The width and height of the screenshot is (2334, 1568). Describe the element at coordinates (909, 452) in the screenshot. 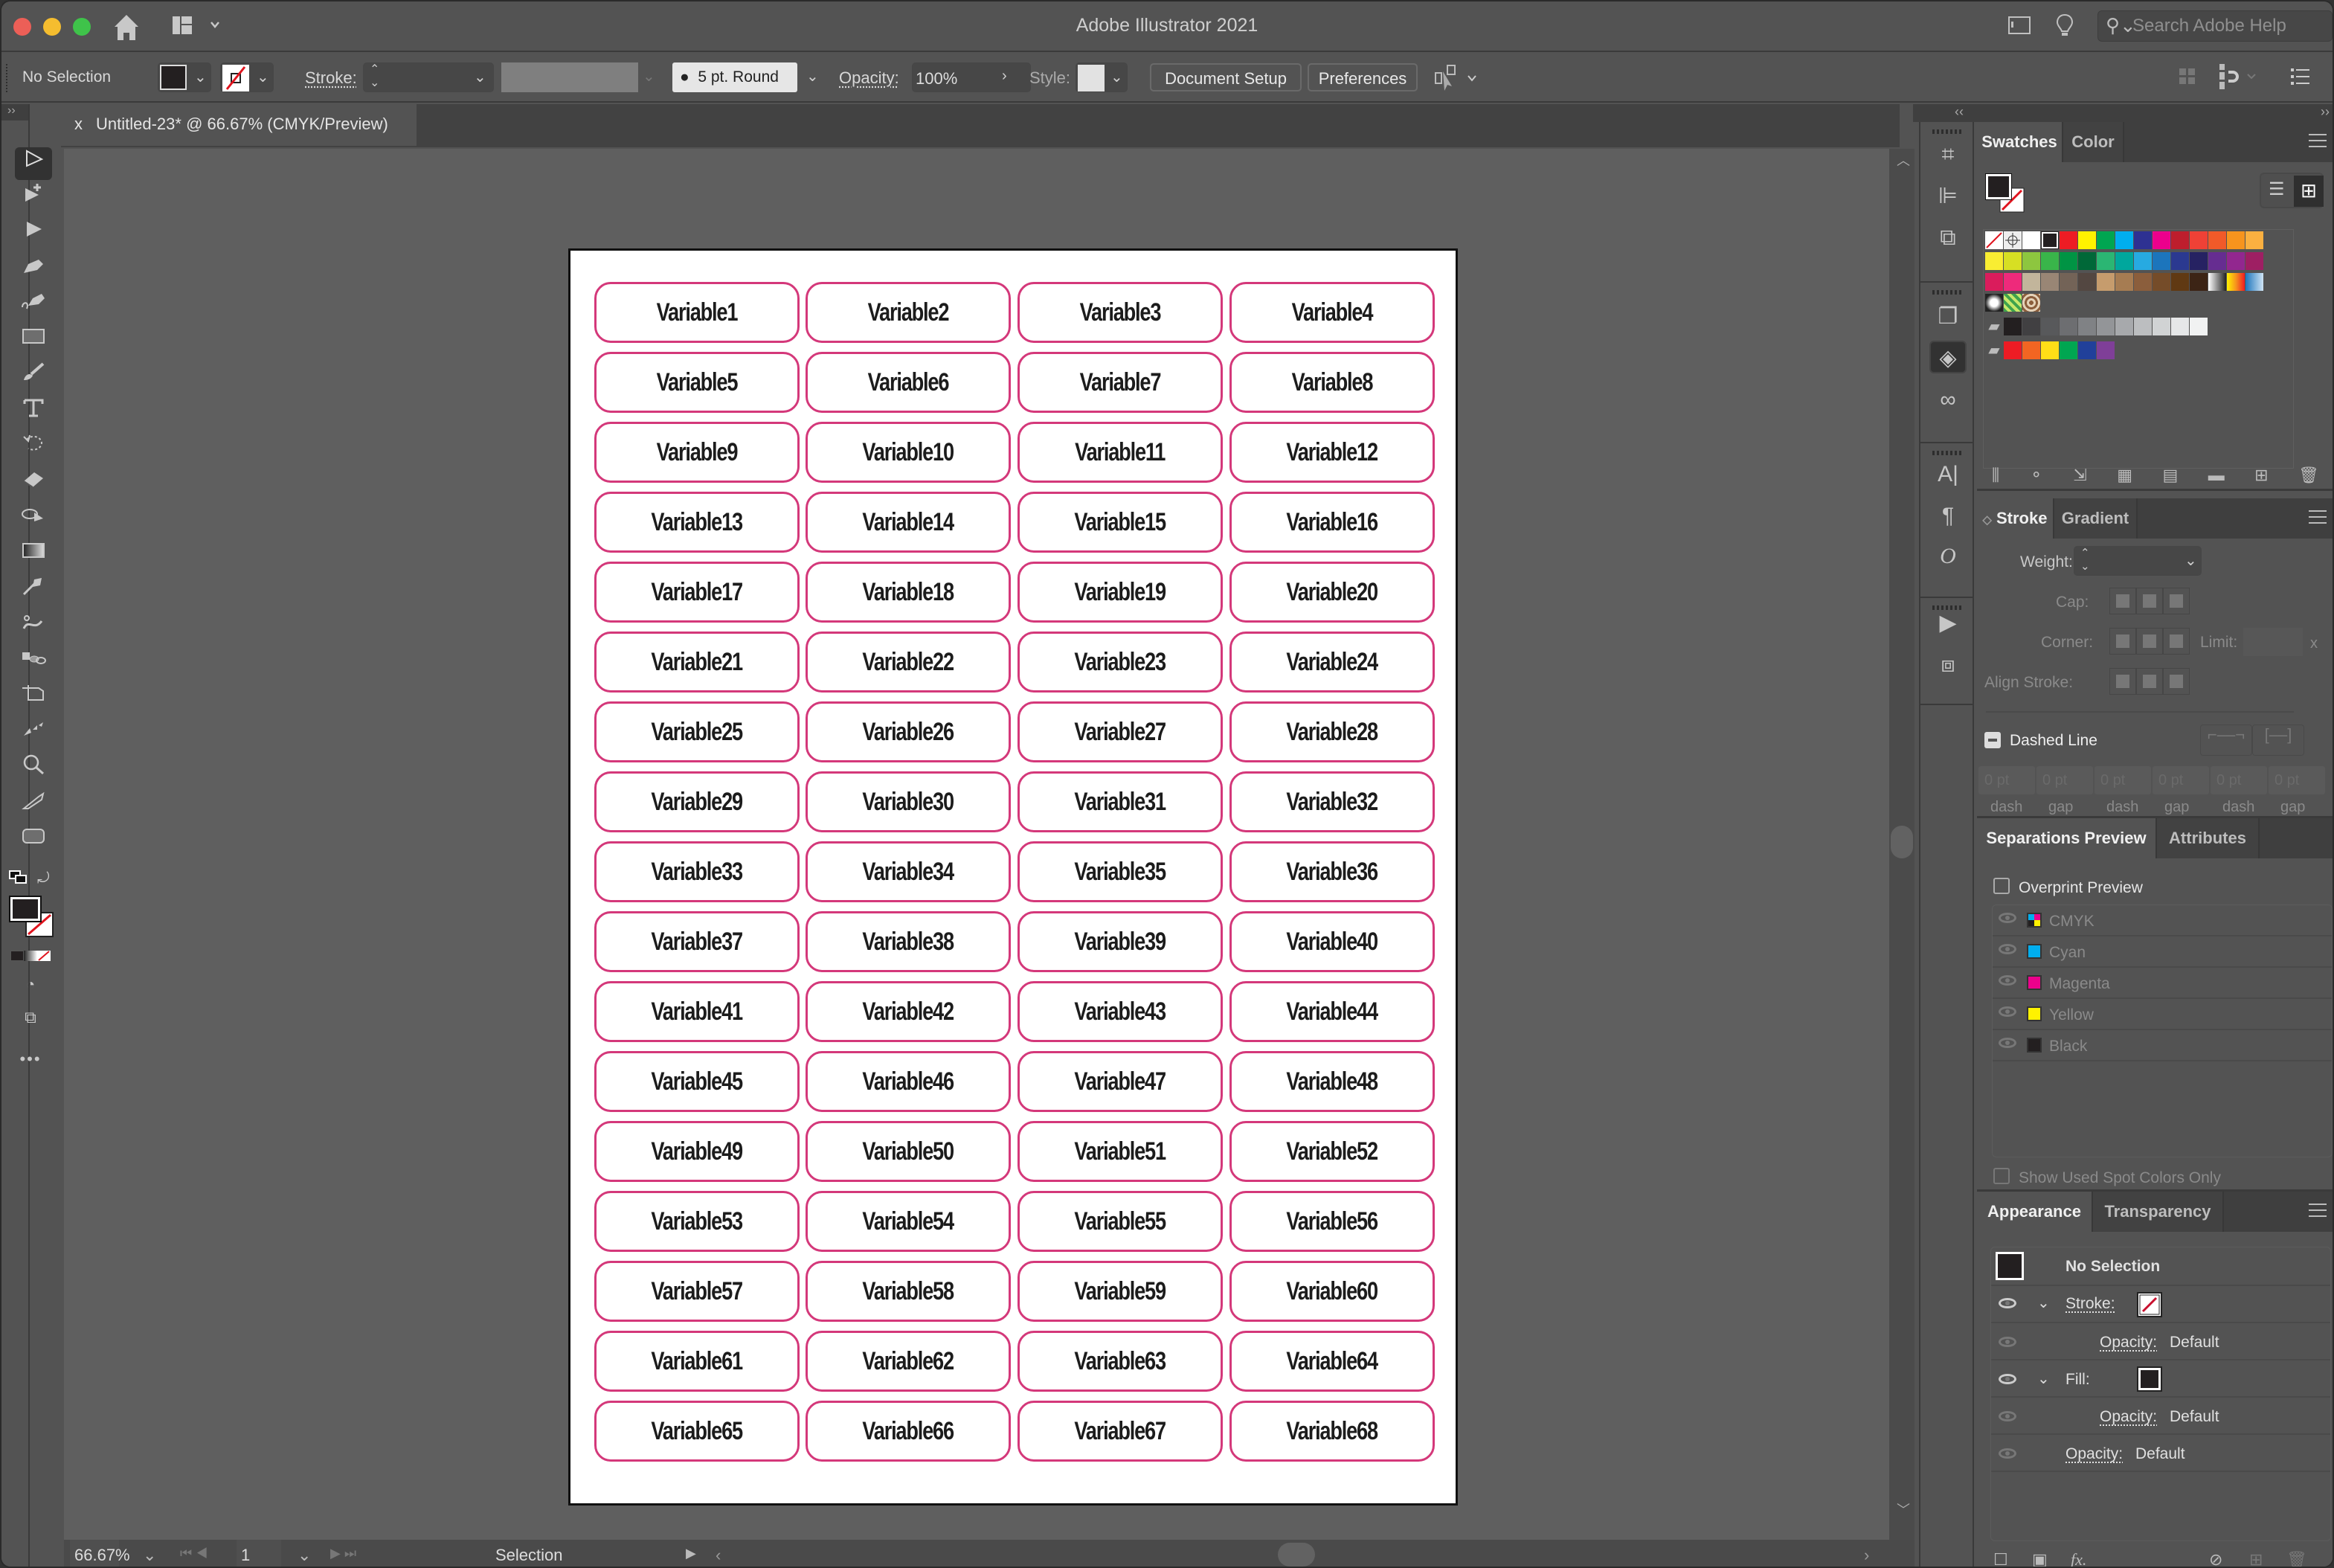

I see `variable-label-card: Variable10` at that location.